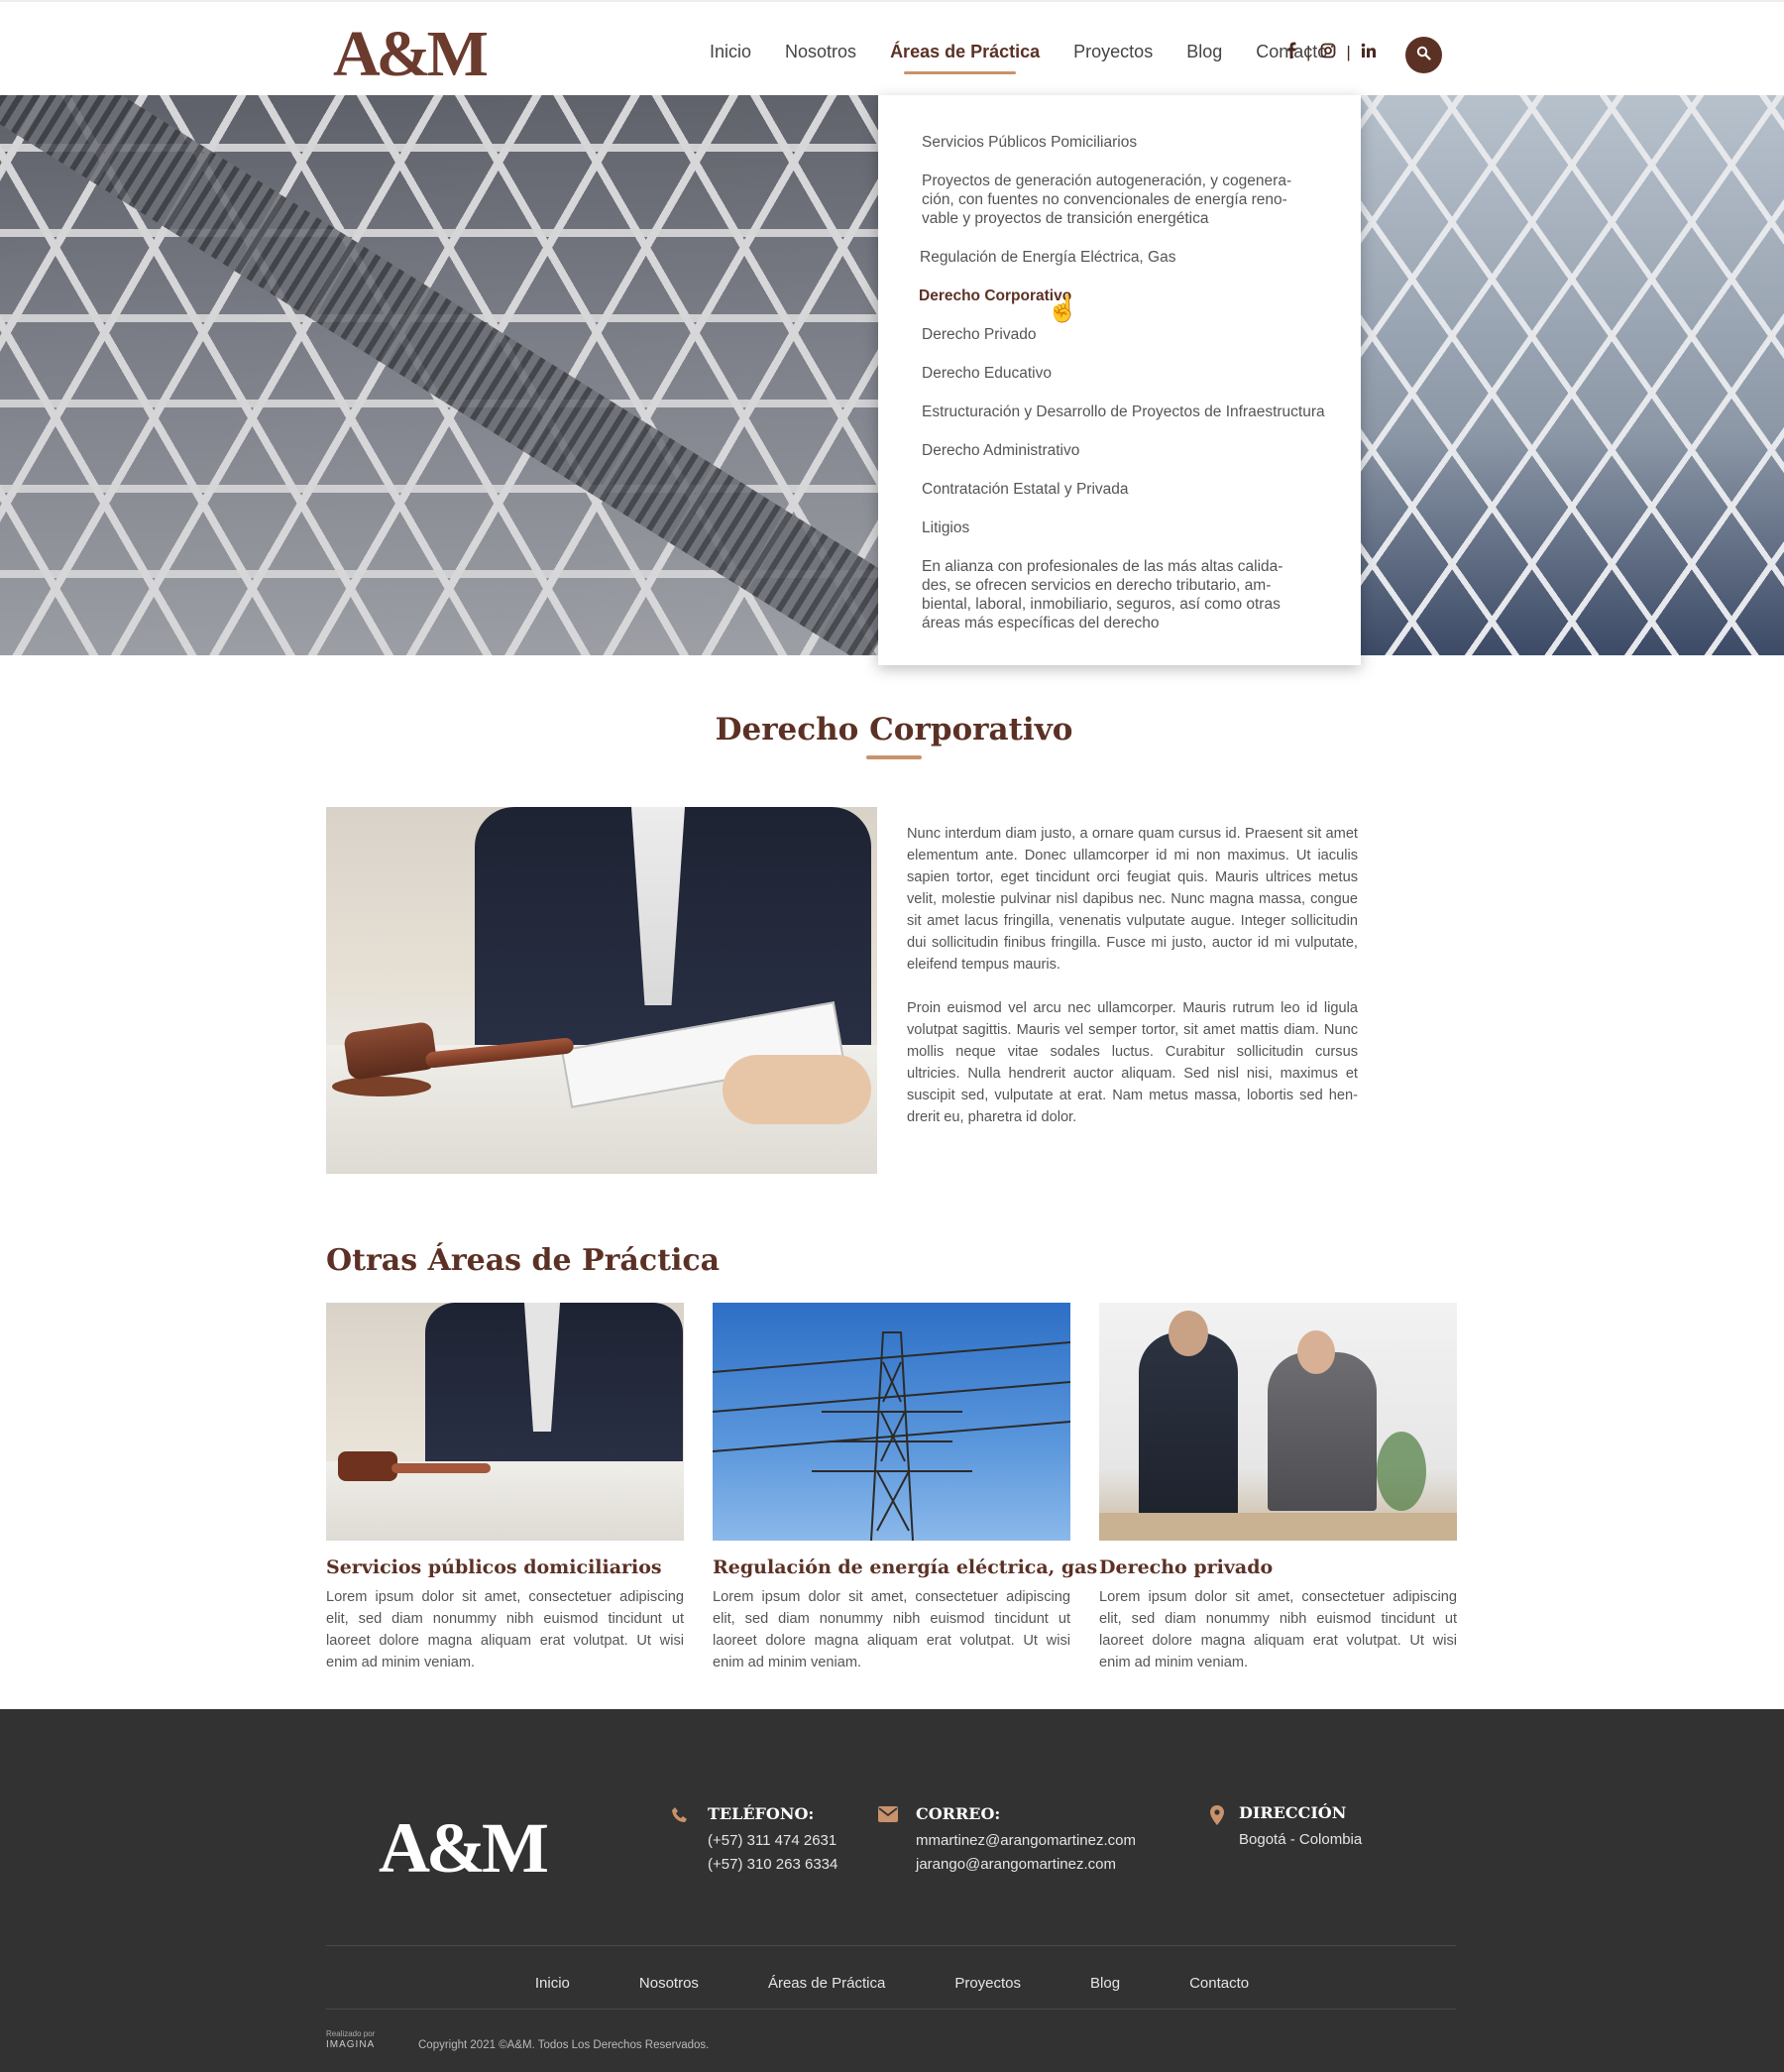 Image resolution: width=1784 pixels, height=2072 pixels. Describe the element at coordinates (1278, 1567) in the screenshot. I see `card-title: Derecho privado` at that location.